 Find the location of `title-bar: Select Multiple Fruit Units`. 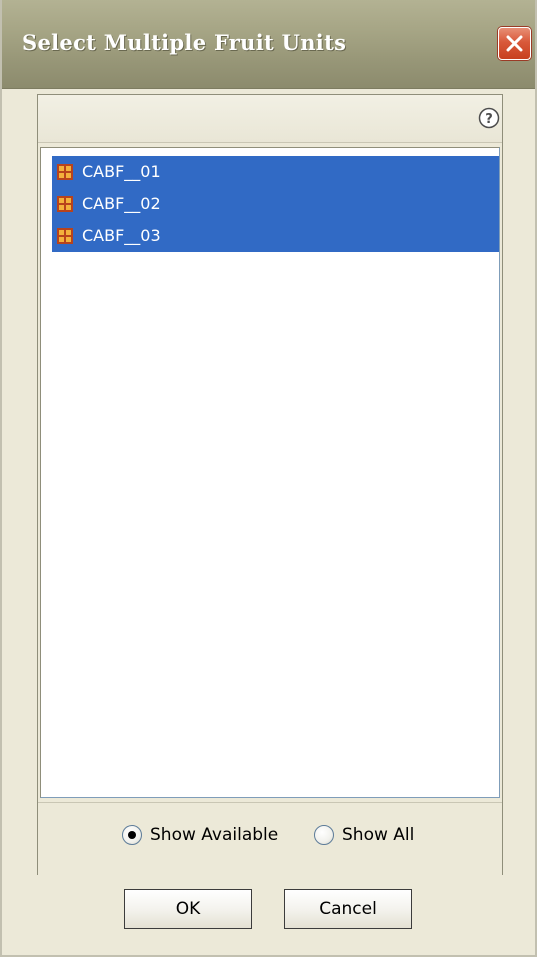

title-bar: Select Multiple Fruit Units is located at coordinates (268, 44).